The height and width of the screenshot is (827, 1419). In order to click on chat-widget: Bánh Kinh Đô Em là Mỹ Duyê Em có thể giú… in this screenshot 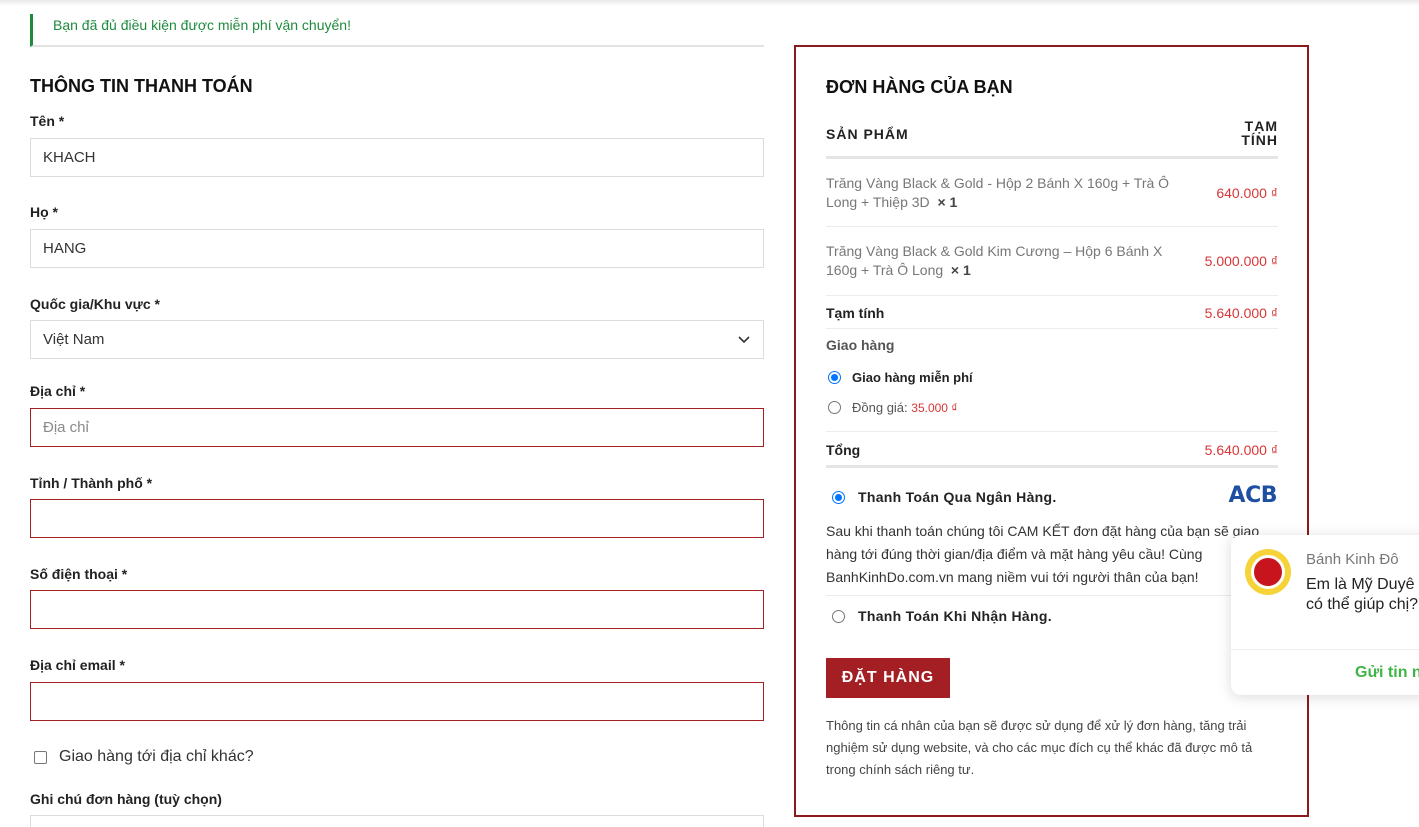, I will do `click(1325, 615)`.